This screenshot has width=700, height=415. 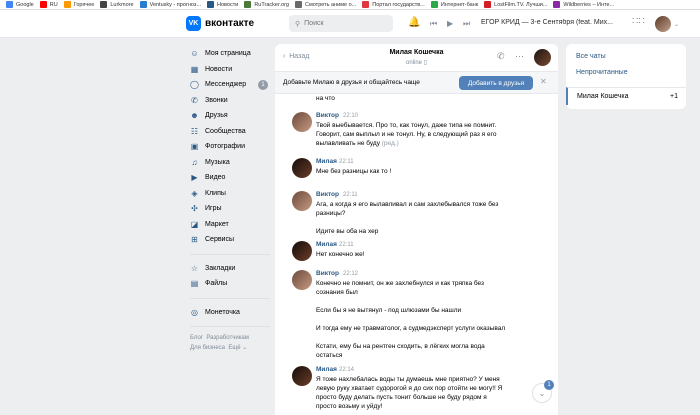 What do you see at coordinates (194, 116) in the screenshot?
I see `friends-icon: ☻` at bounding box center [194, 116].